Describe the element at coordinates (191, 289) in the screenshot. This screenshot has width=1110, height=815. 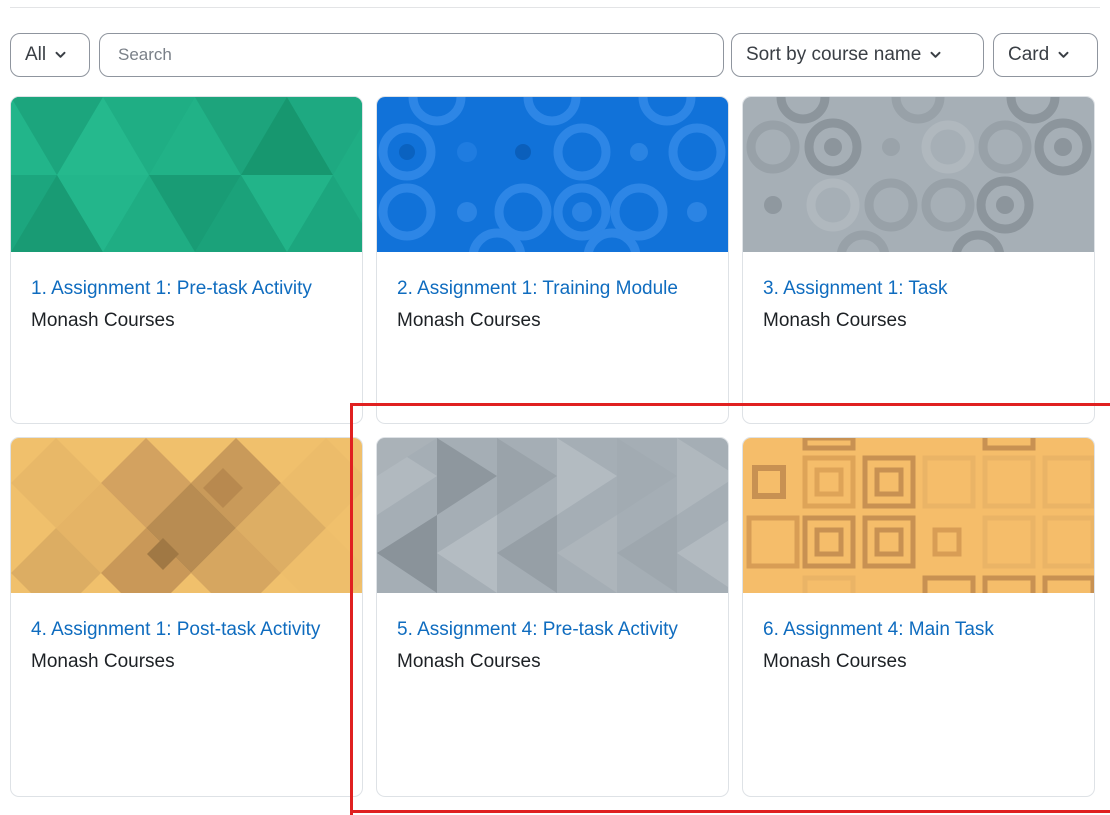
I see `course-title-link: 1. Assignment 1: Pre-task Activity` at that location.